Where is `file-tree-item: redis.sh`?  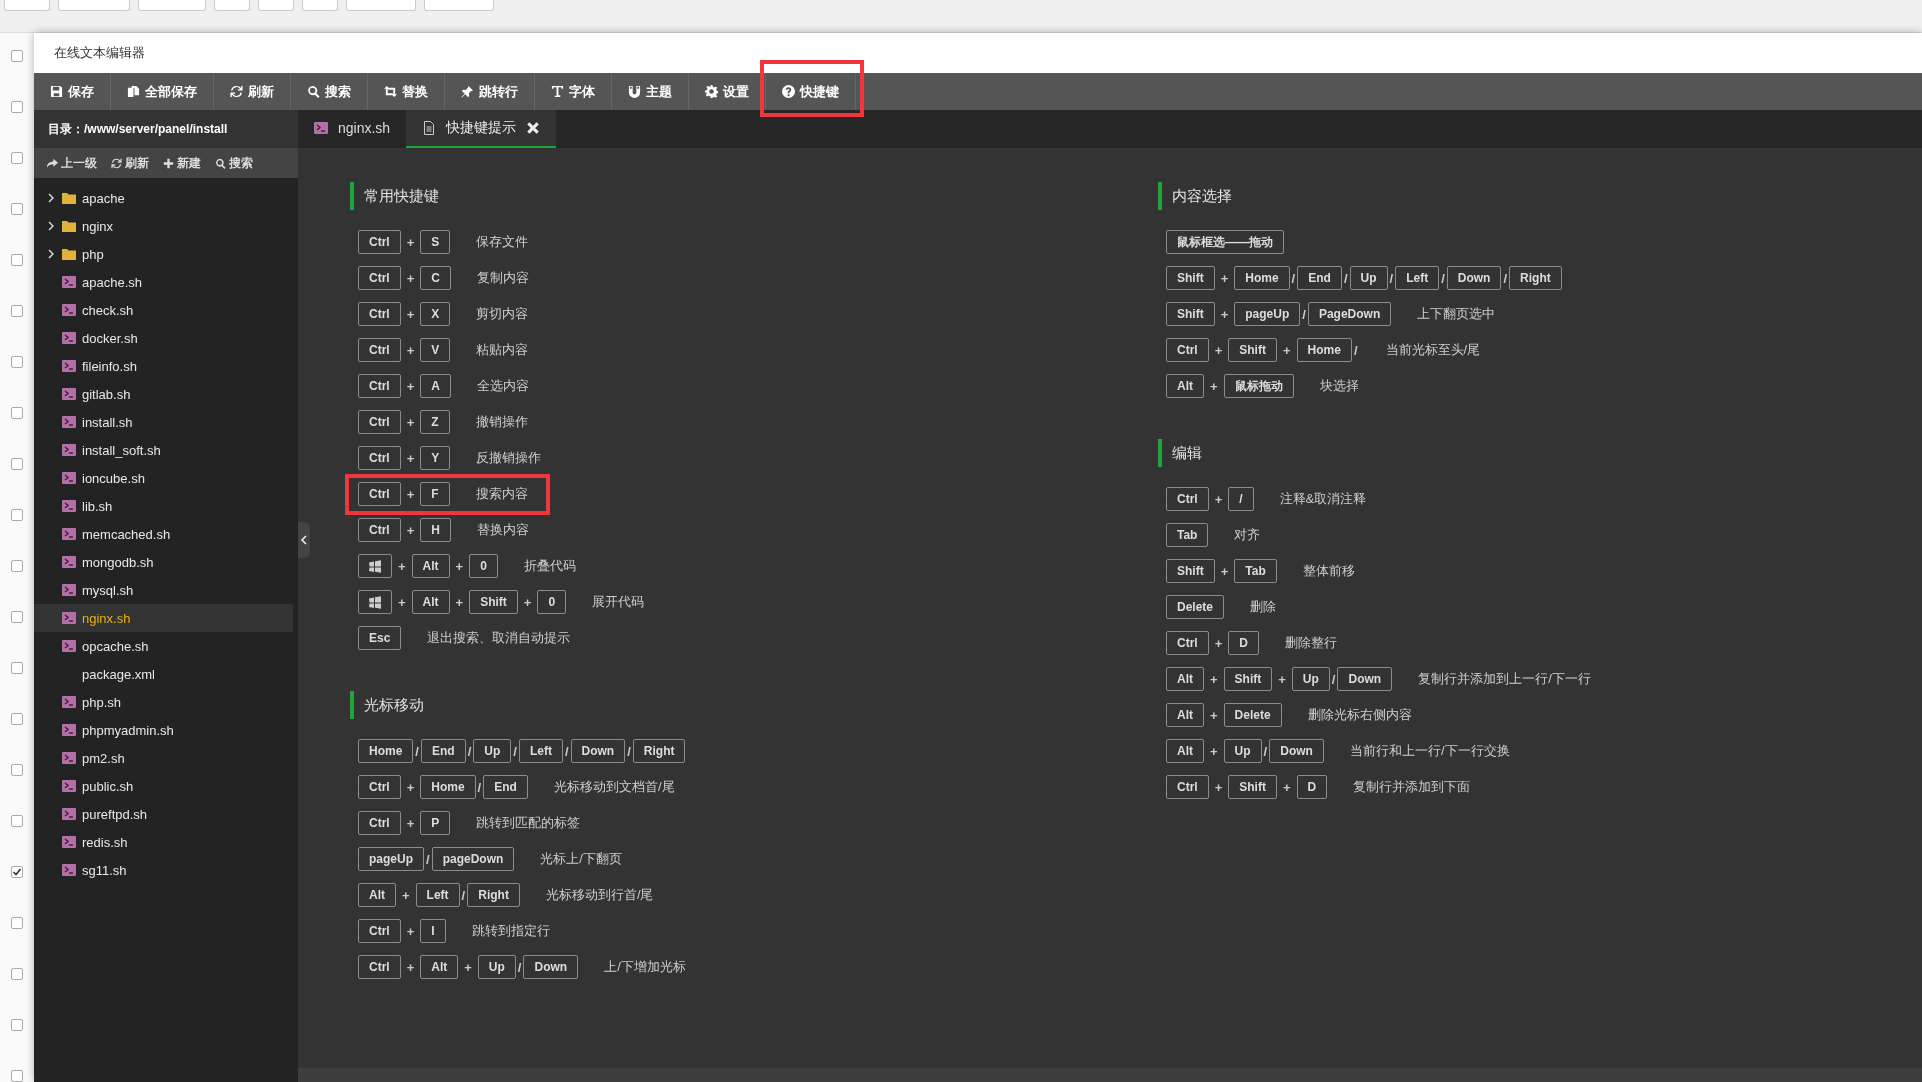 file-tree-item: redis.sh is located at coordinates (163, 842).